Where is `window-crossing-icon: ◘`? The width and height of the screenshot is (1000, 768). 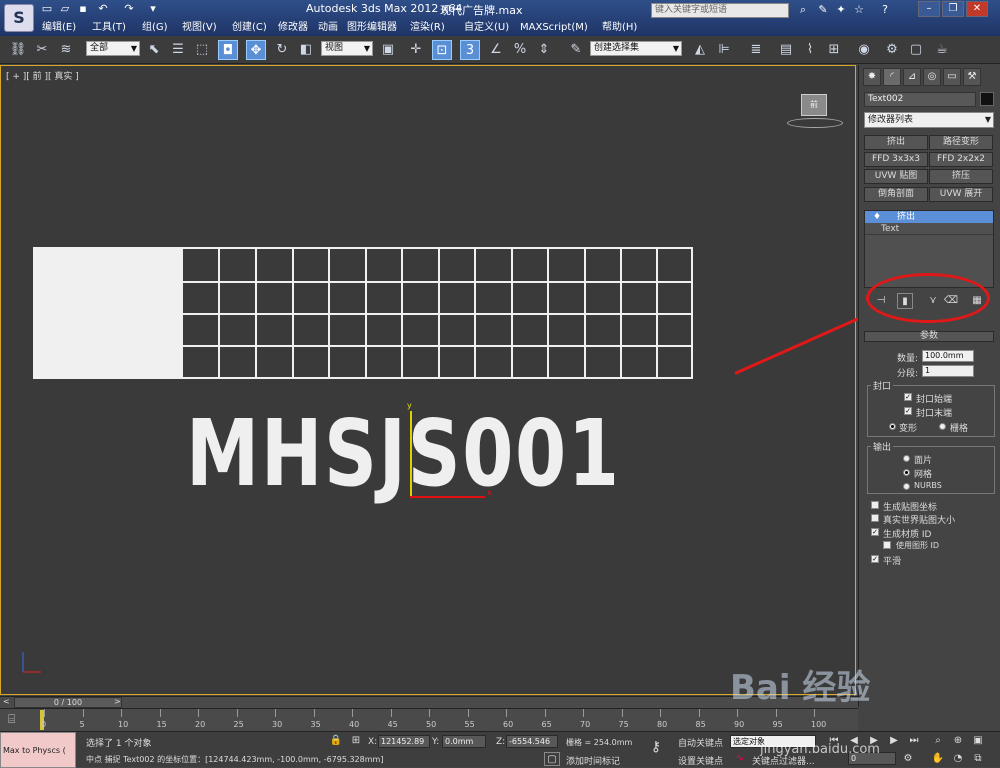
window-crossing-icon: ◘ is located at coordinates (228, 50).